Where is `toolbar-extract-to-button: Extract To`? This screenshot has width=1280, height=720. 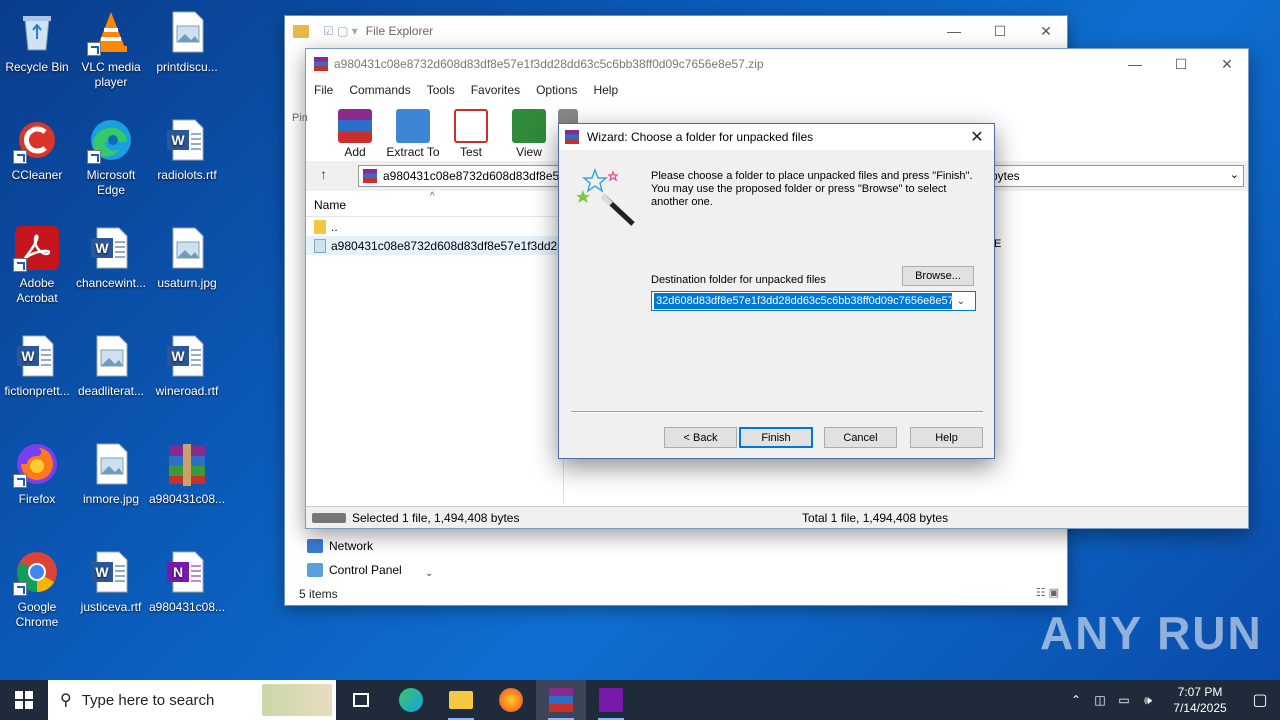 toolbar-extract-to-button: Extract To is located at coordinates (413, 134).